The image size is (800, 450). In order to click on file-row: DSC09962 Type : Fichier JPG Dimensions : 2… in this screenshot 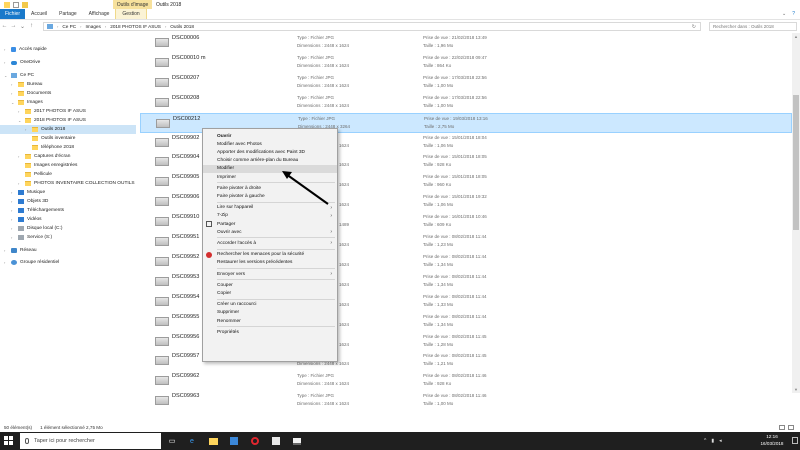, I will do `click(466, 381)`.